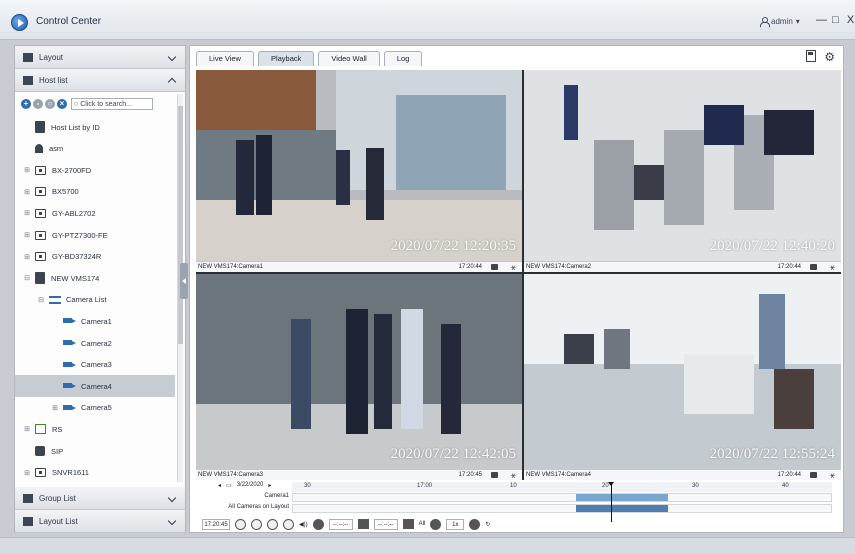 Image resolution: width=855 pixels, height=554 pixels. I want to click on start-time-field: --:--:--, so click(340, 524).